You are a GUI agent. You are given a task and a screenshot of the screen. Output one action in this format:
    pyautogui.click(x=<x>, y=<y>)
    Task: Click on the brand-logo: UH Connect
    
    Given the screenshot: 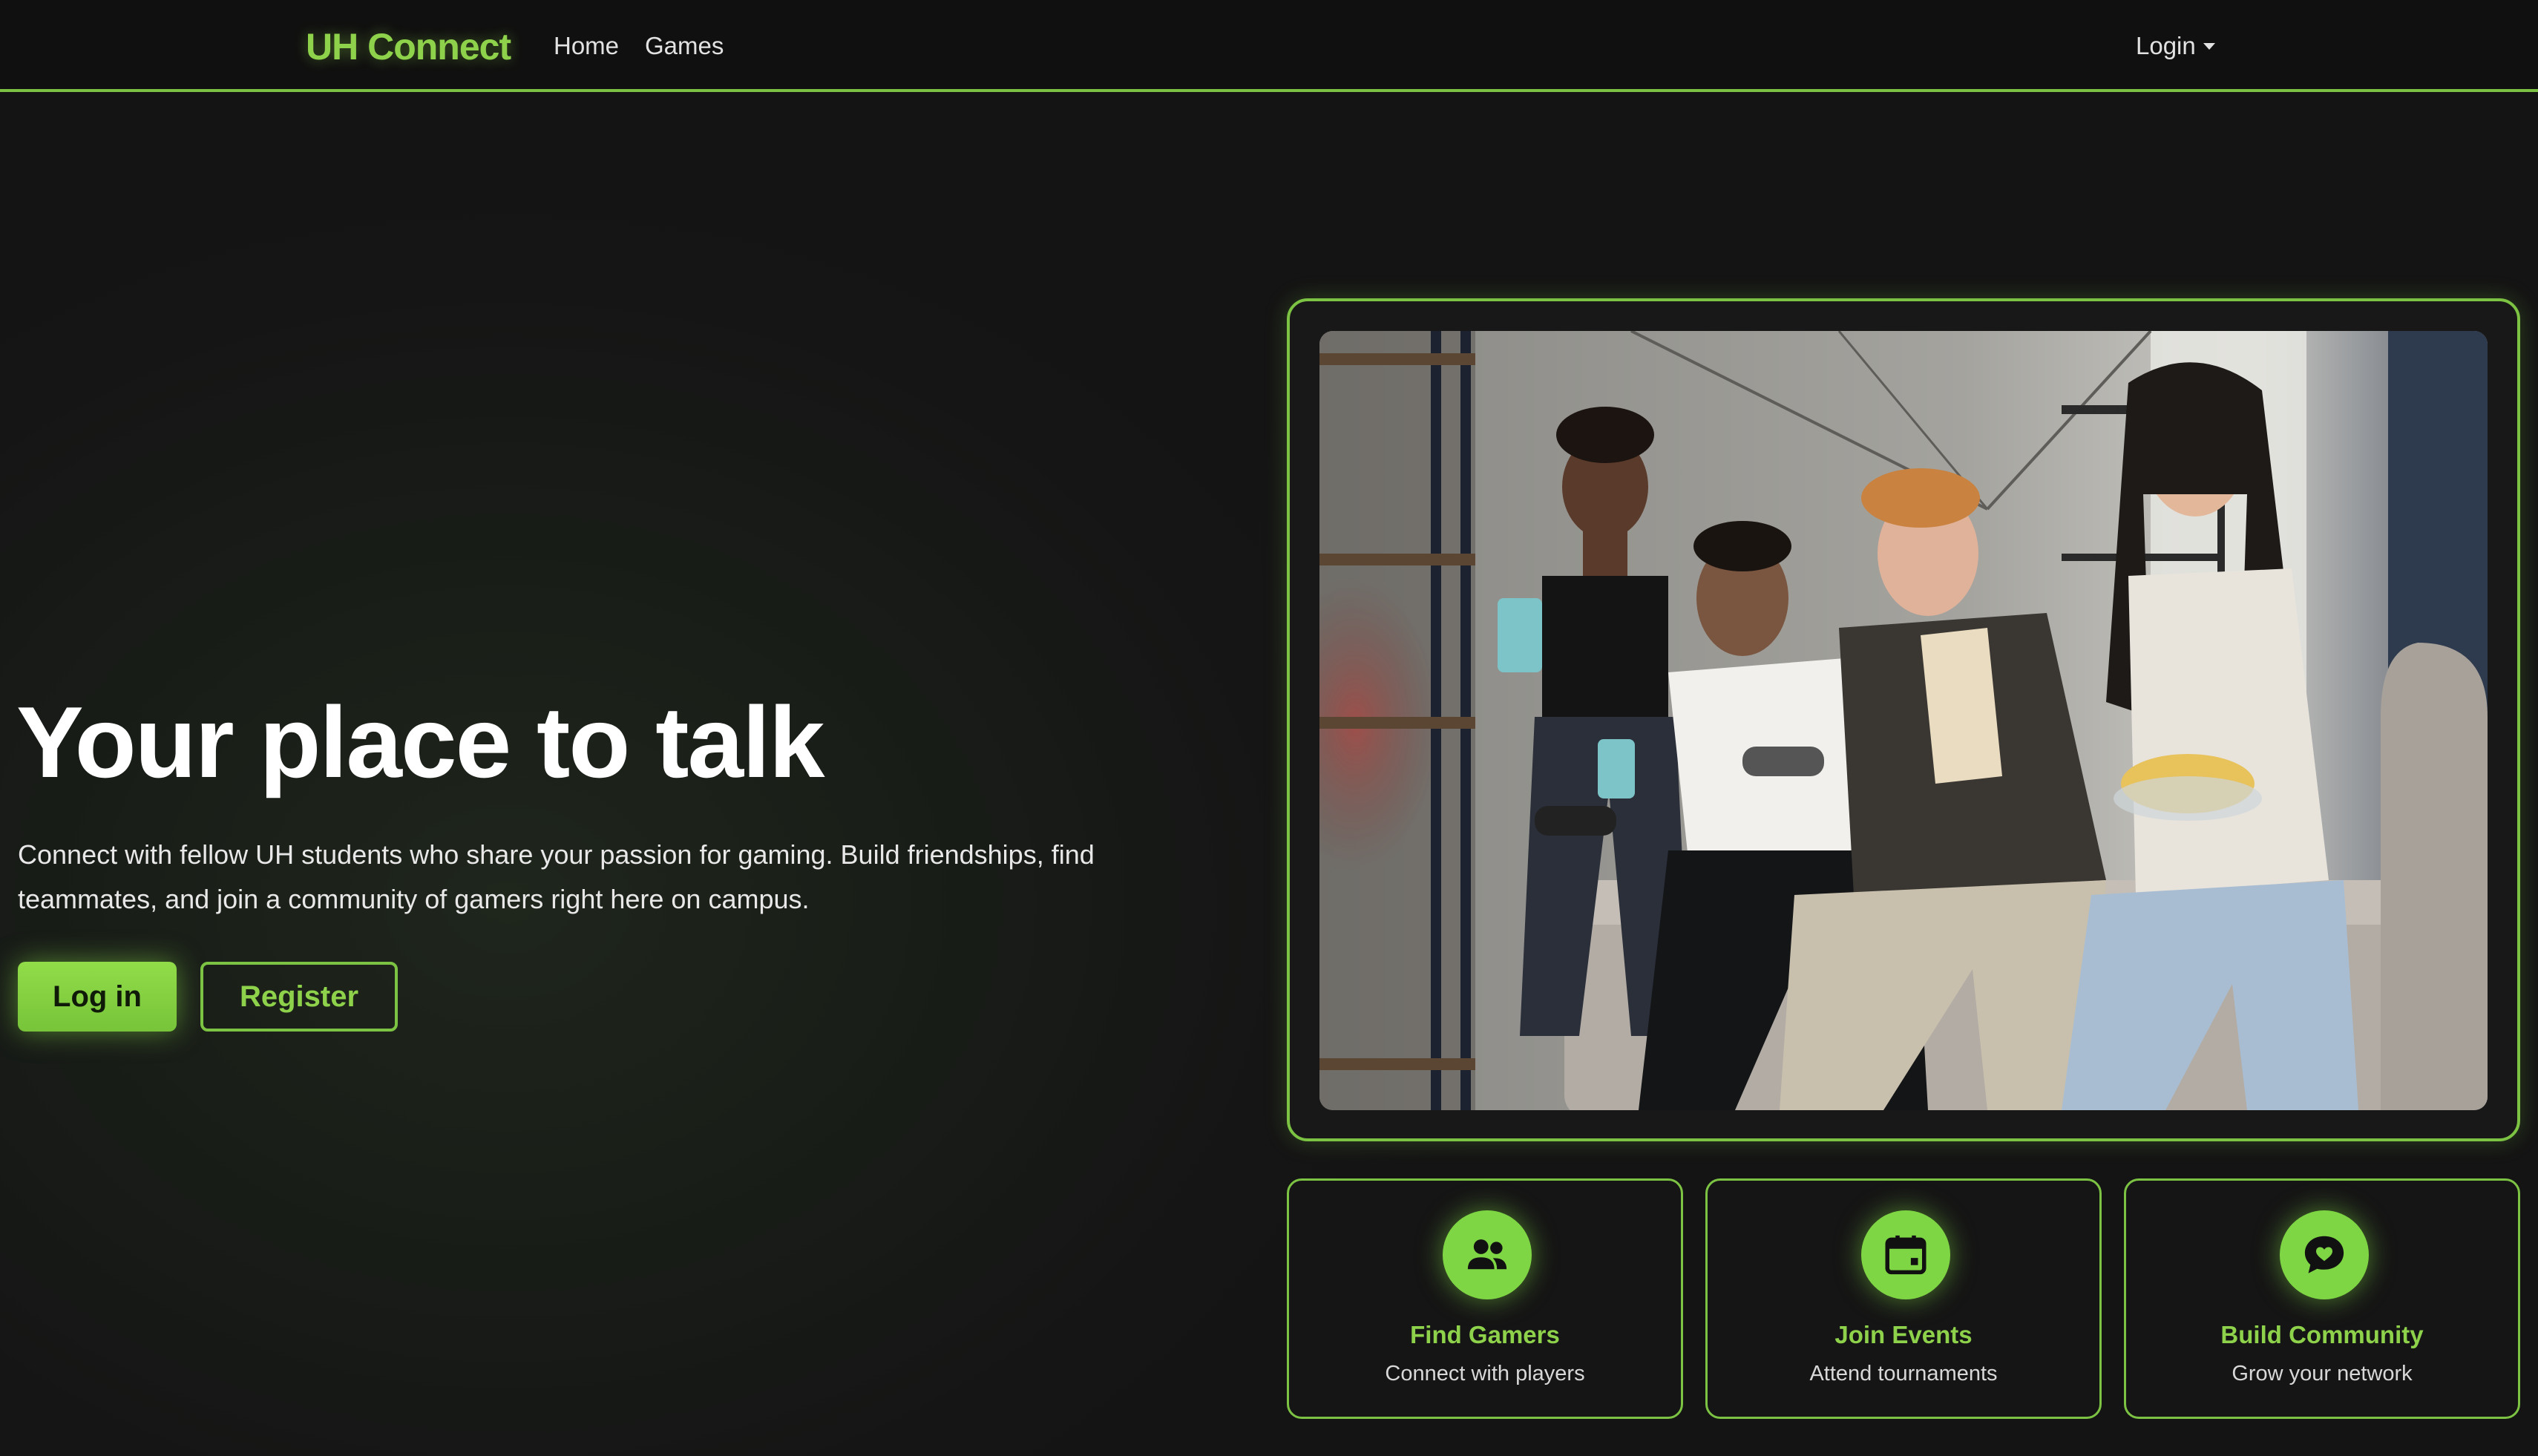 What is the action you would take?
    pyautogui.click(x=408, y=47)
    